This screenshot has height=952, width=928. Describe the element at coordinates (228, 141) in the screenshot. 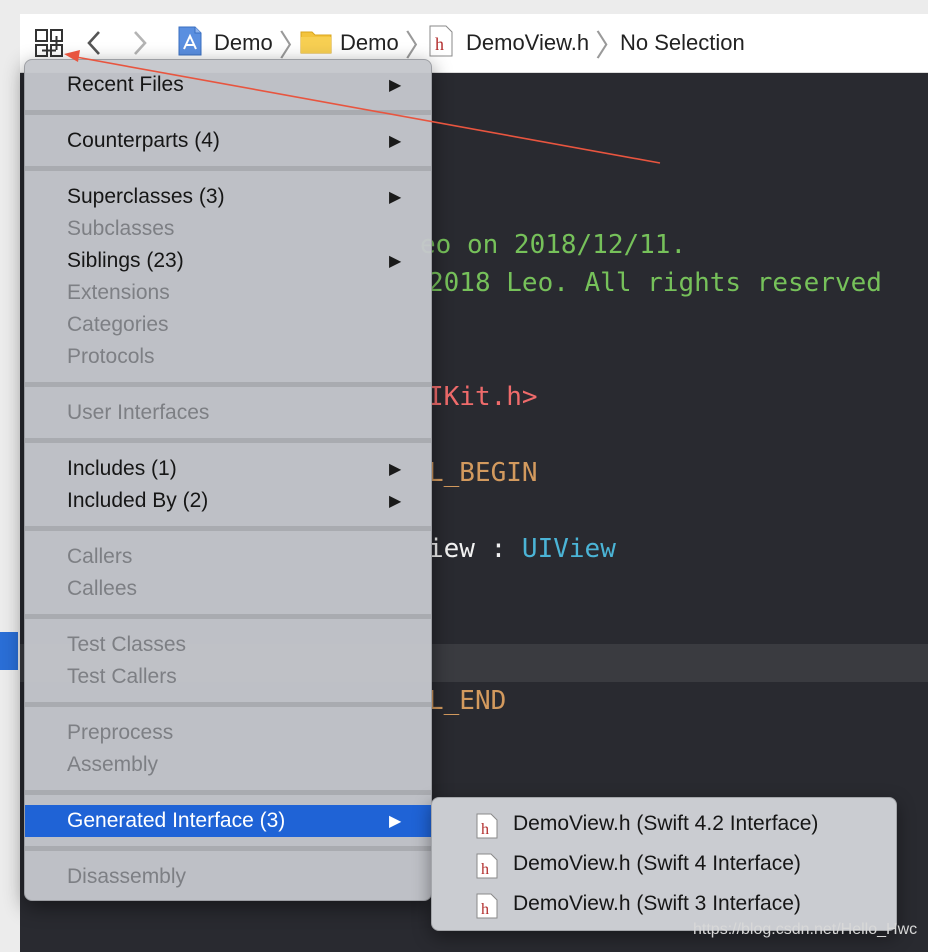

I see `menu-item-counterparts: Counterparts (4) ▶` at that location.